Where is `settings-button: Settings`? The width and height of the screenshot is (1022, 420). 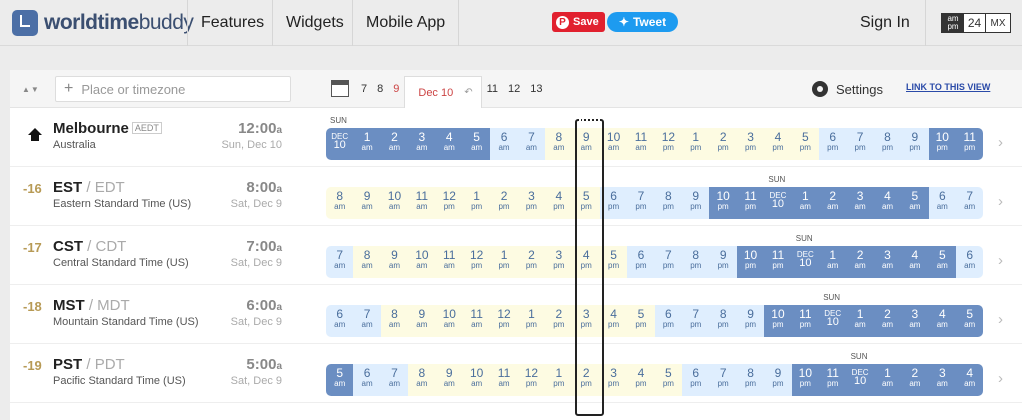
settings-button: Settings is located at coordinates (847, 89).